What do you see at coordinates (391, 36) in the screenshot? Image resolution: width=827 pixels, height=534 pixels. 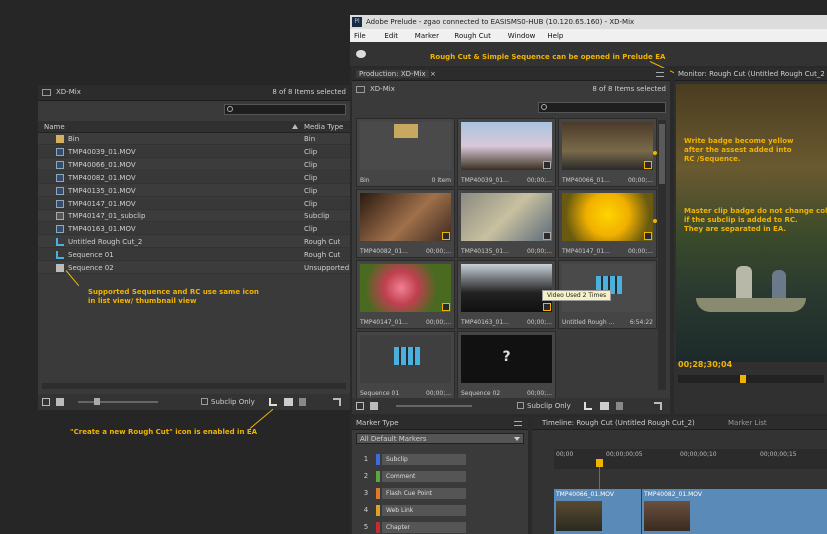 I see `menu-item-edit: Edit` at bounding box center [391, 36].